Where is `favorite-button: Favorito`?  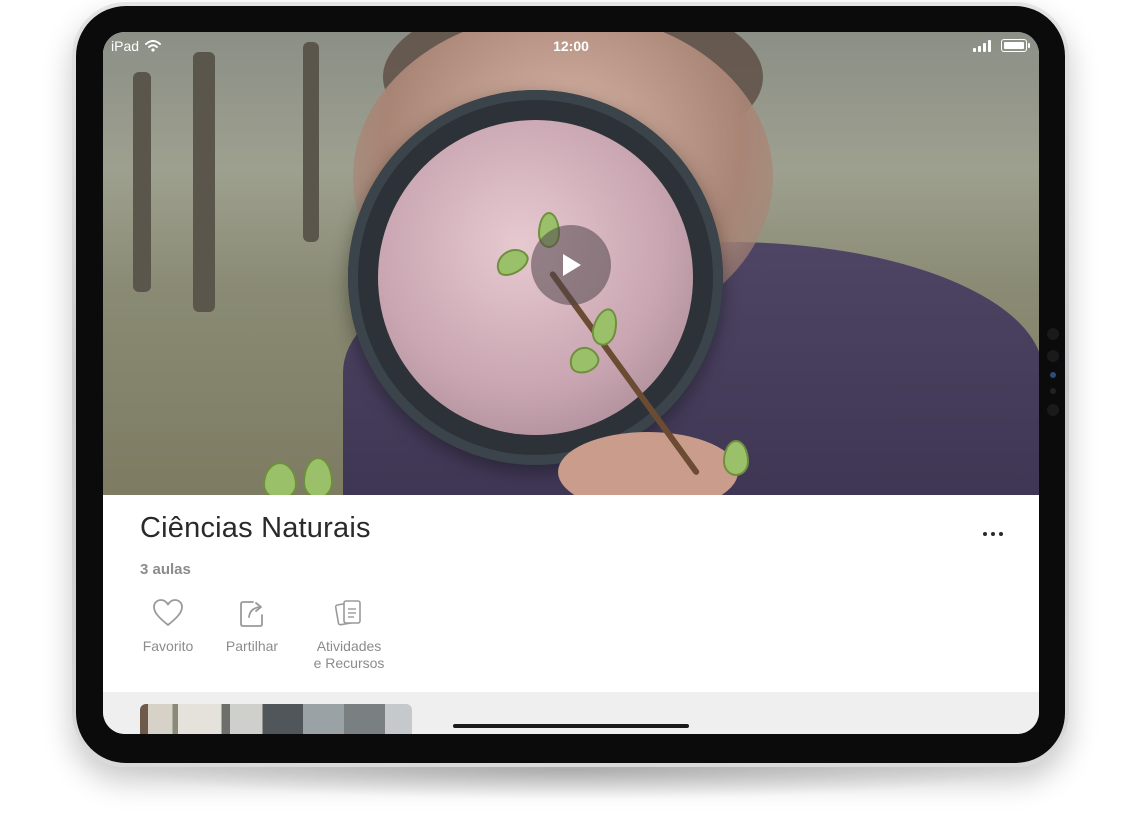 favorite-button: Favorito is located at coordinates (168, 625).